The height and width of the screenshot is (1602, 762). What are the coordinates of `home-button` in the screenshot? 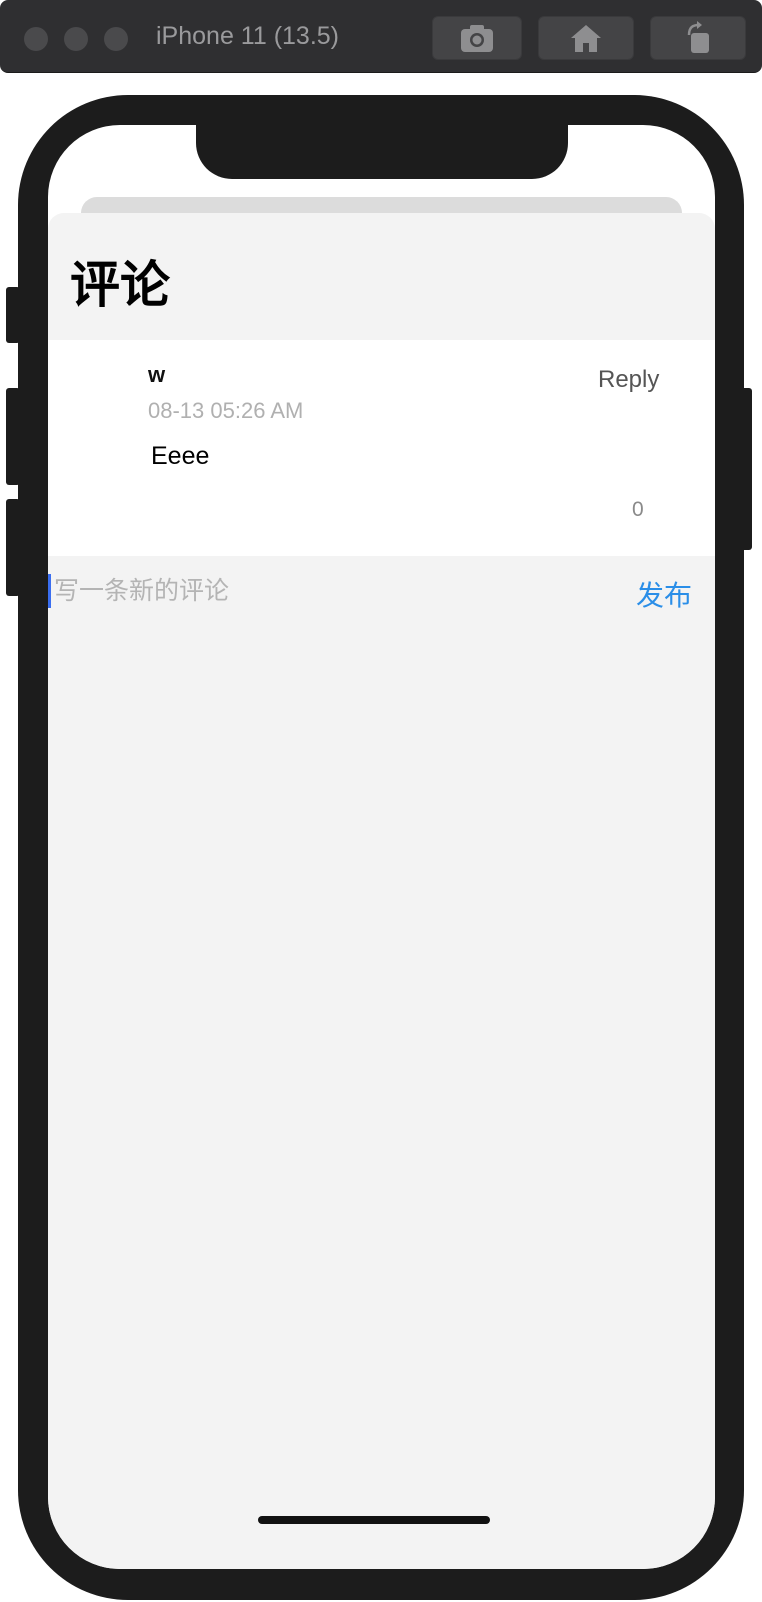 It's located at (586, 38).